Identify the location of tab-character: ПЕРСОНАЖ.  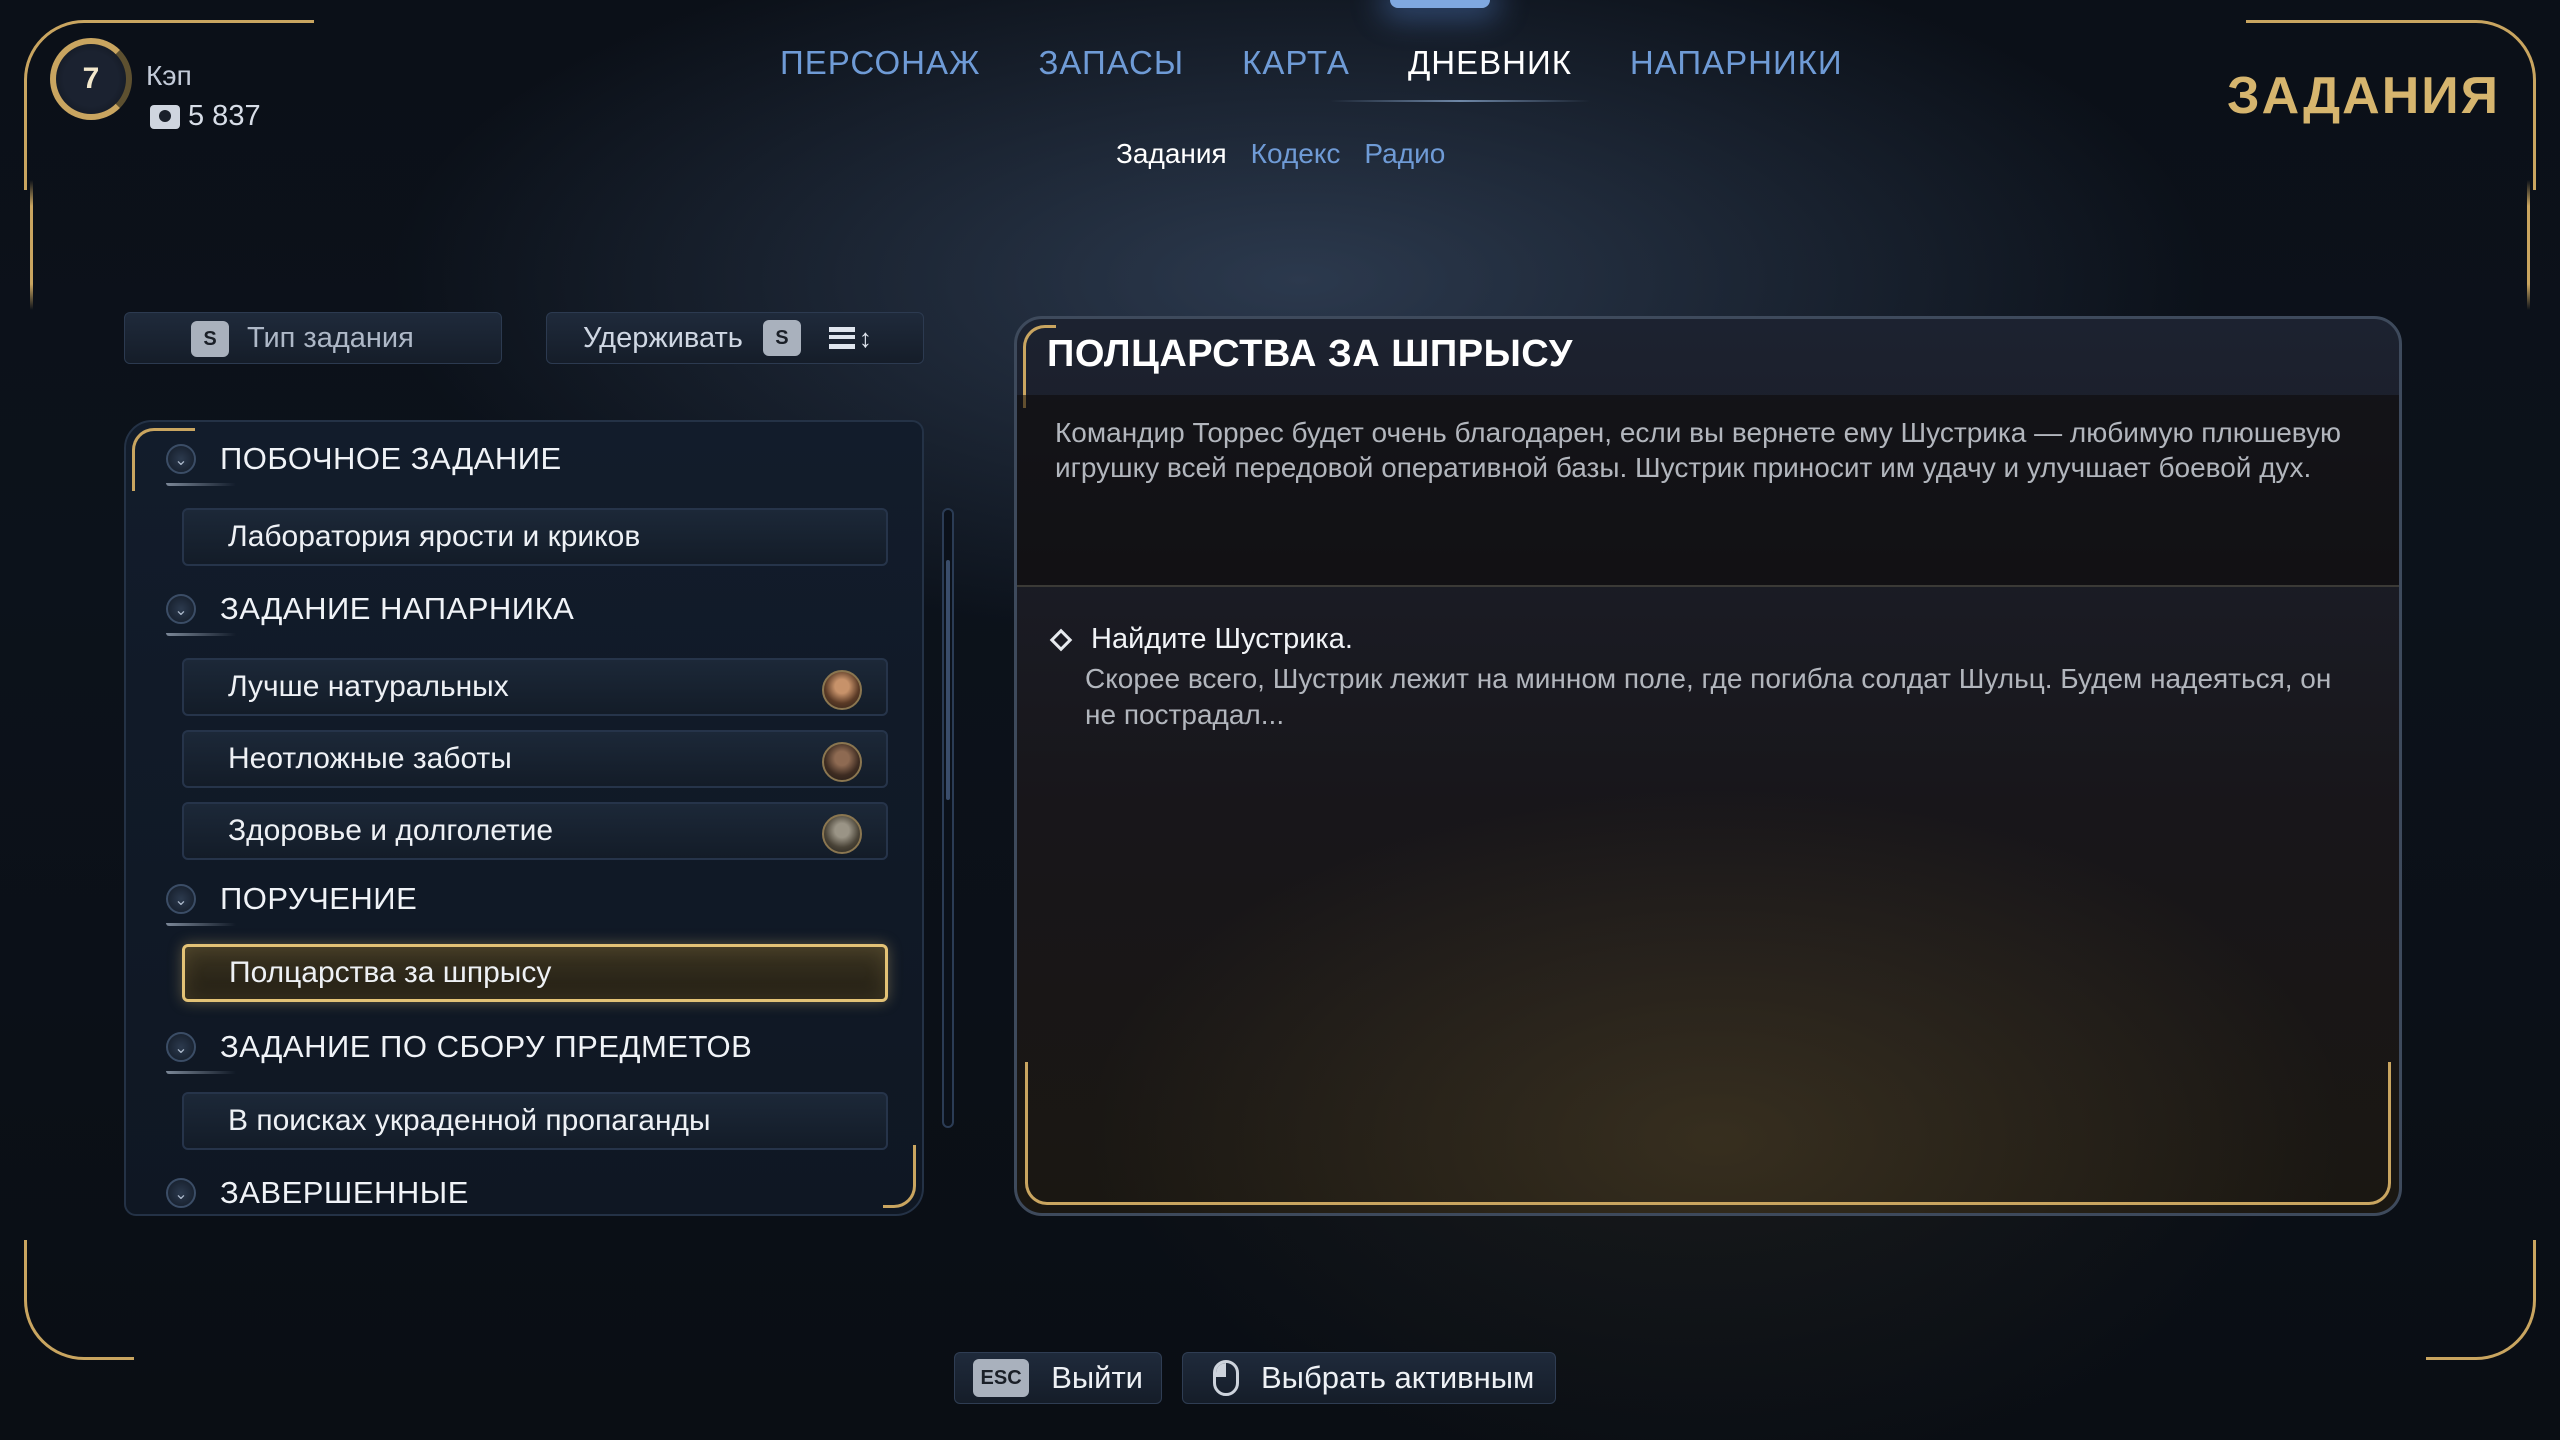
(880, 63).